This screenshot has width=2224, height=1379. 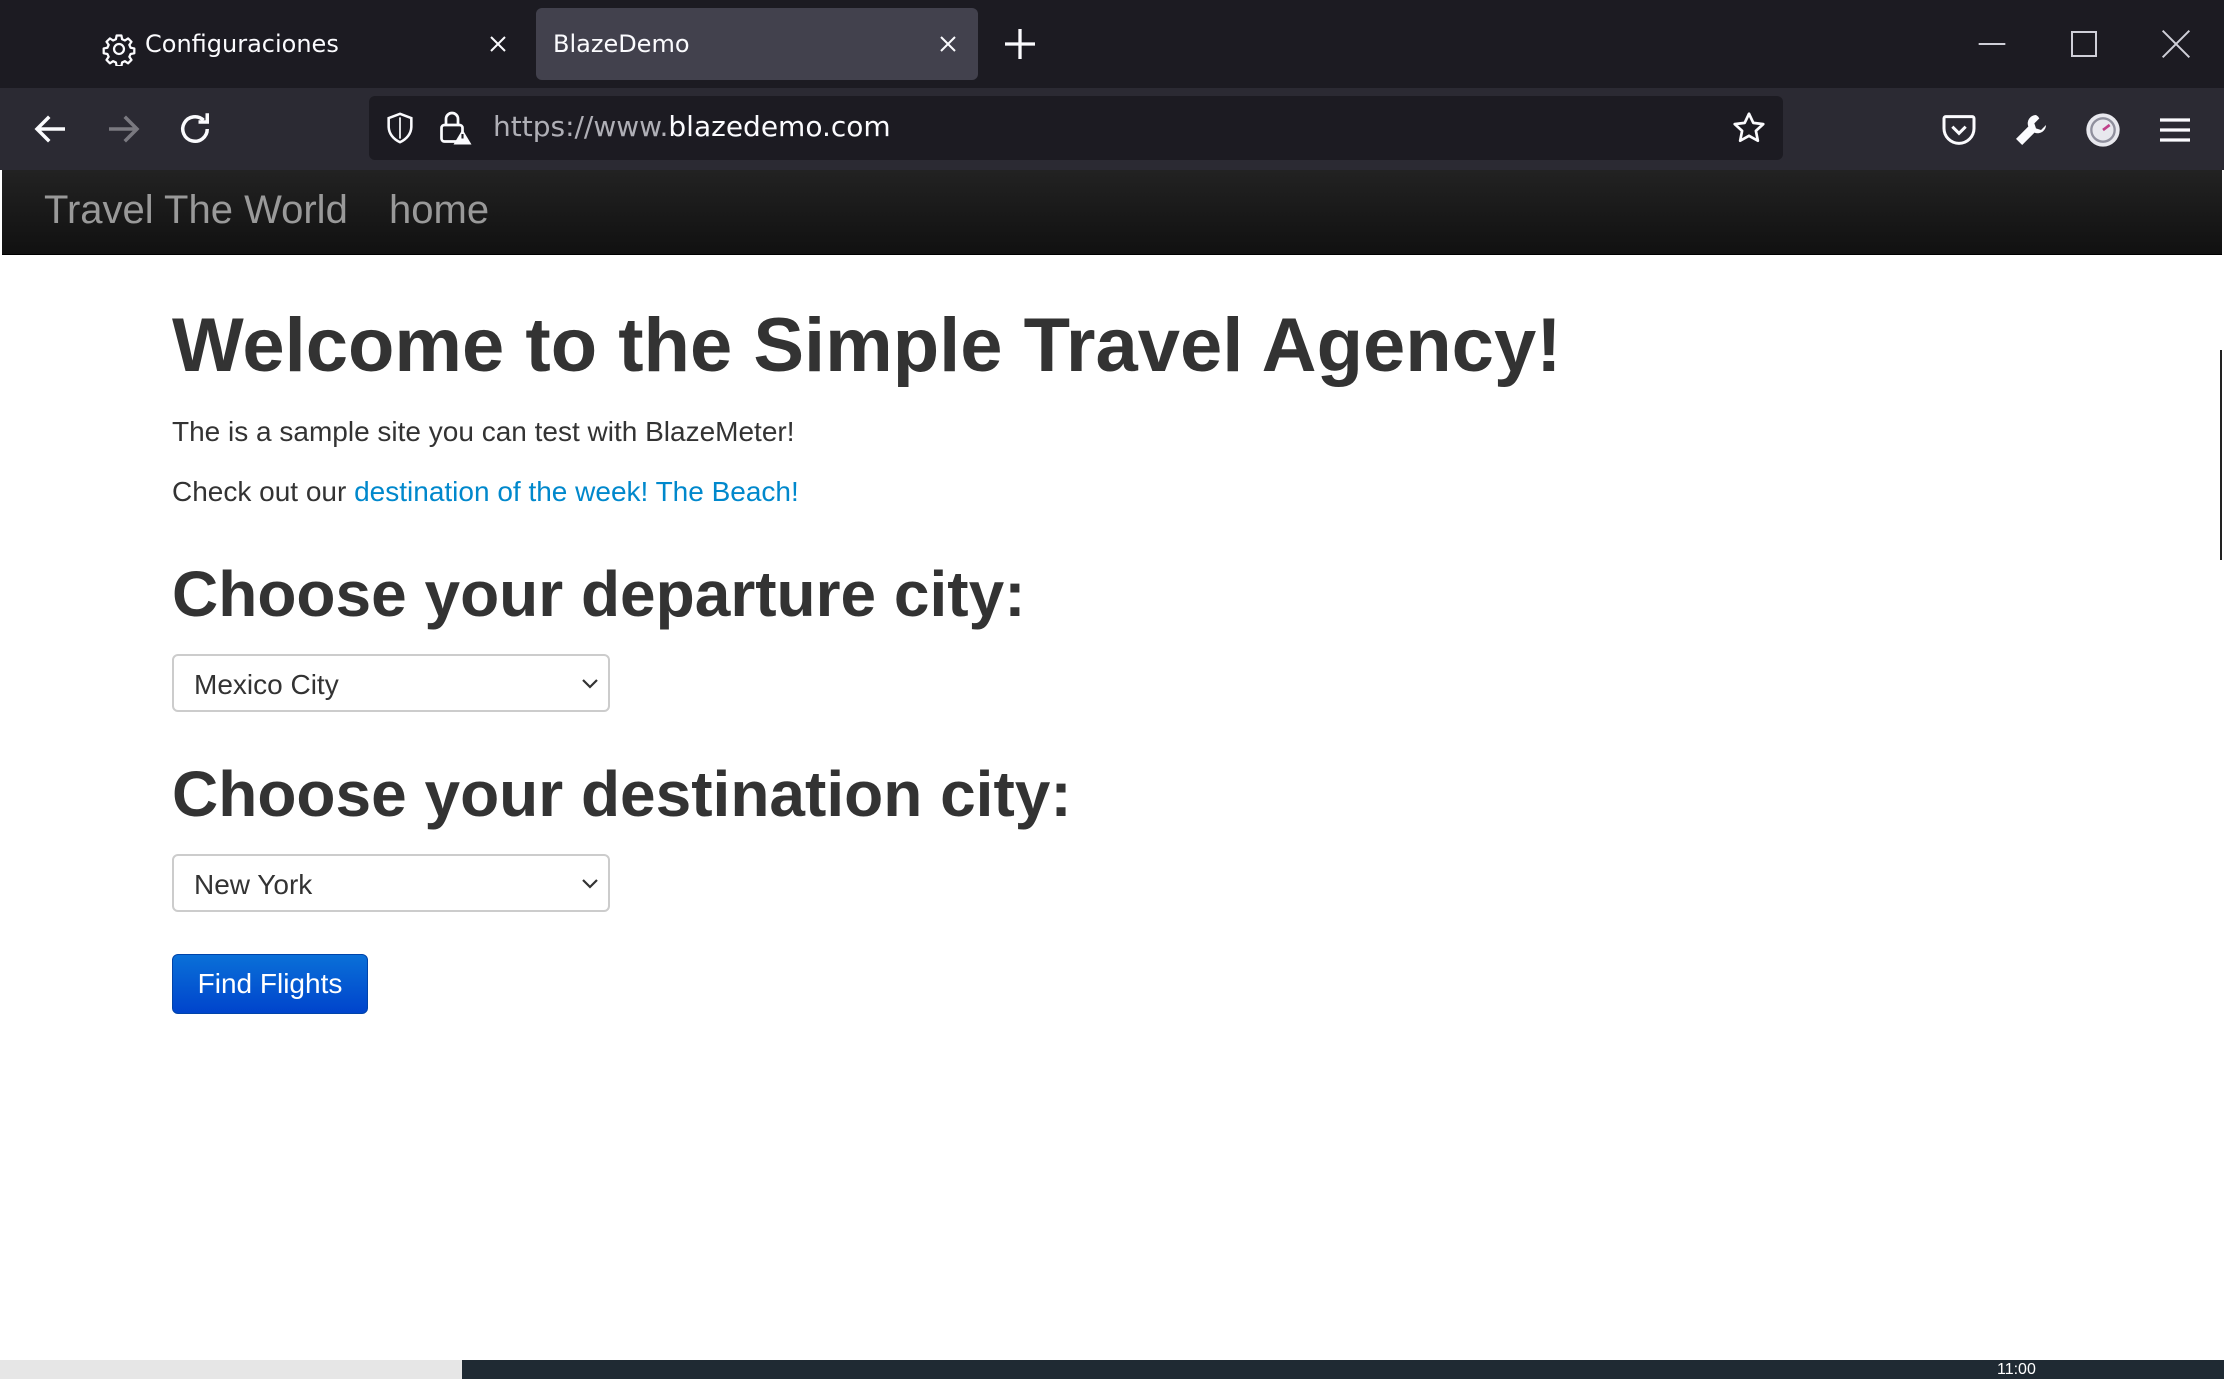 What do you see at coordinates (622, 794) in the screenshot?
I see `destination-heading: Choose your destination city:` at bounding box center [622, 794].